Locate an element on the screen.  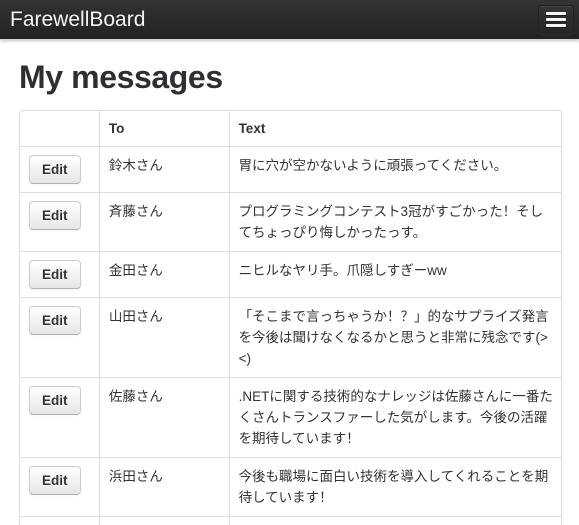
page-title: My messages is located at coordinates (121, 77).